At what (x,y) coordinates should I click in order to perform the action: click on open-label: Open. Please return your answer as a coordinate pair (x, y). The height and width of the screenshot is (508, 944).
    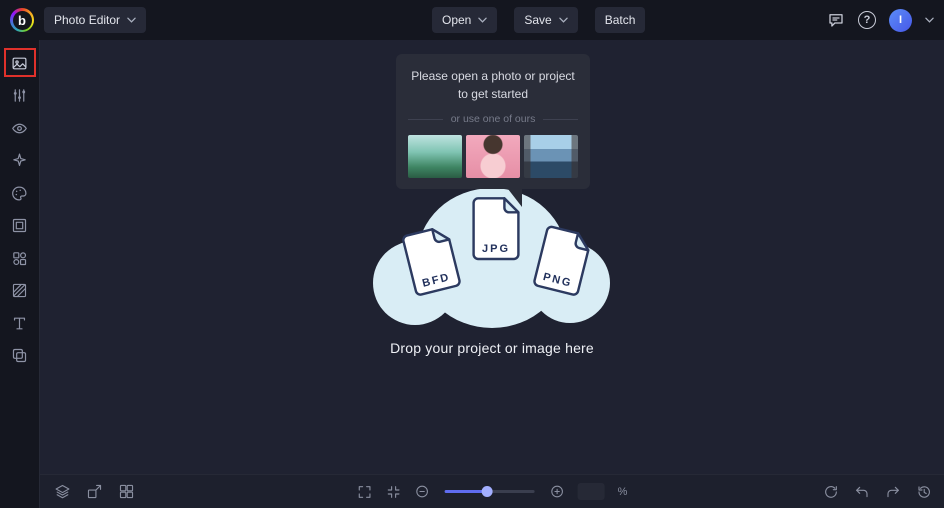
    Looking at the image, I should click on (457, 20).